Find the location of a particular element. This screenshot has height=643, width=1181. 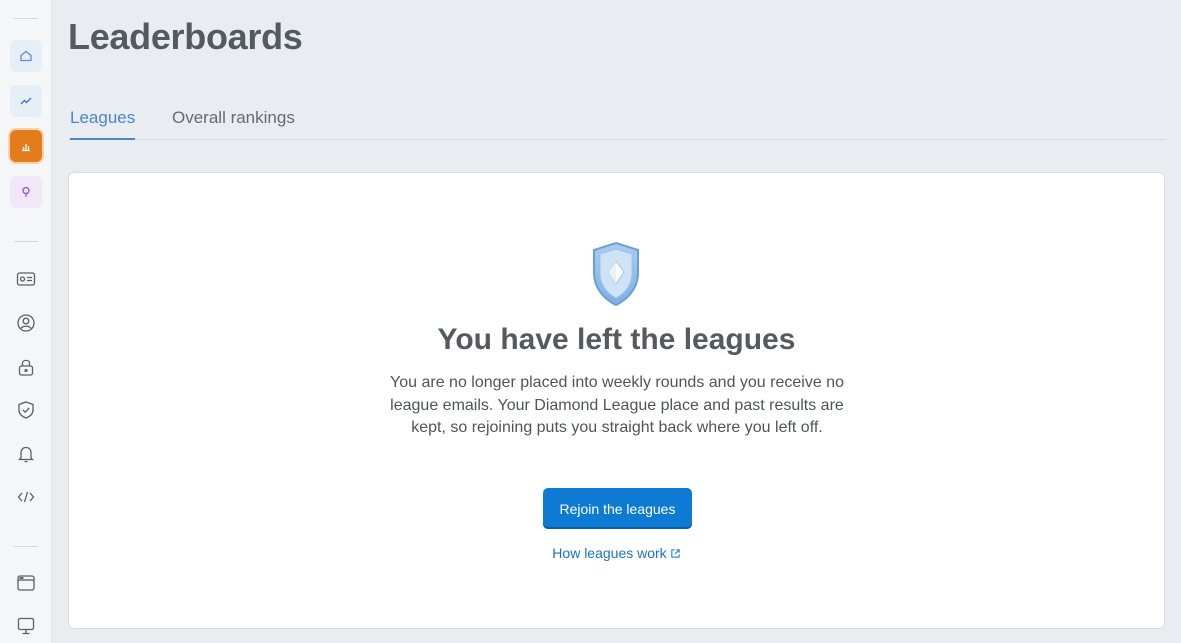

code-icon is located at coordinates (26, 497).